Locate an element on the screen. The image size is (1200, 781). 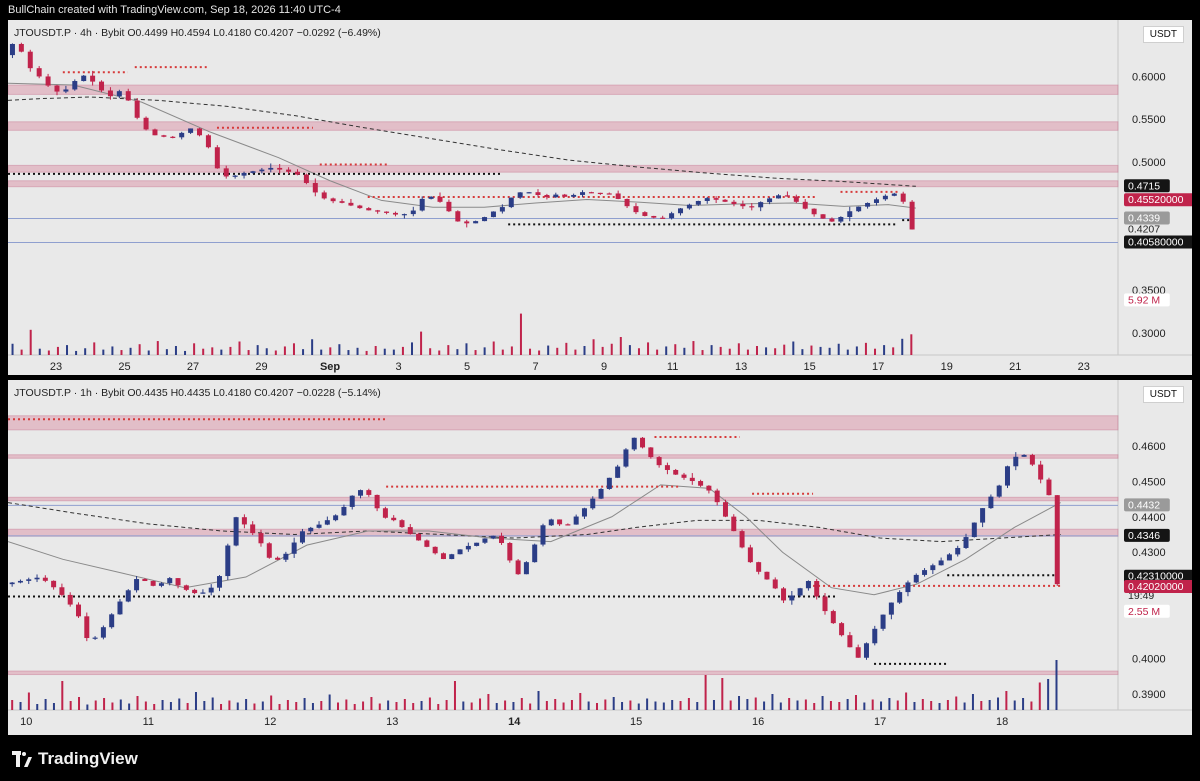
price-label-text: 0.42020000 is located at coordinates (1156, 587).